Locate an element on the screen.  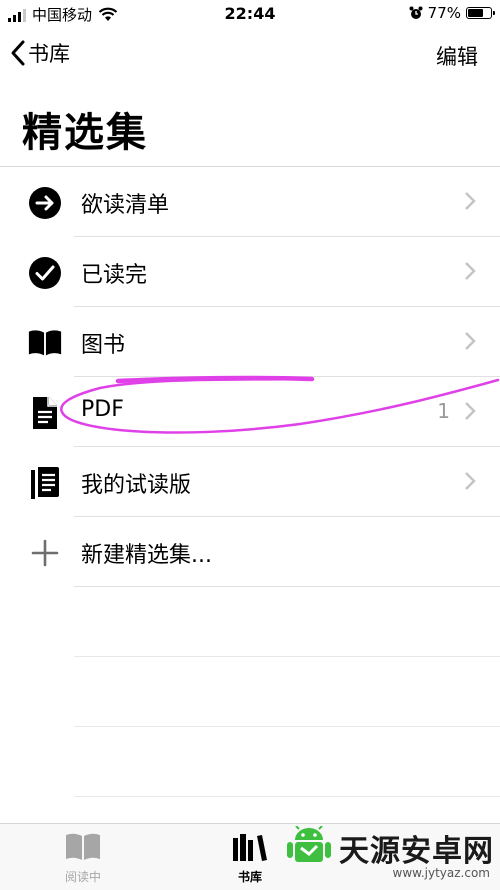
collection-pdf: PDF 1 is located at coordinates (250, 412).